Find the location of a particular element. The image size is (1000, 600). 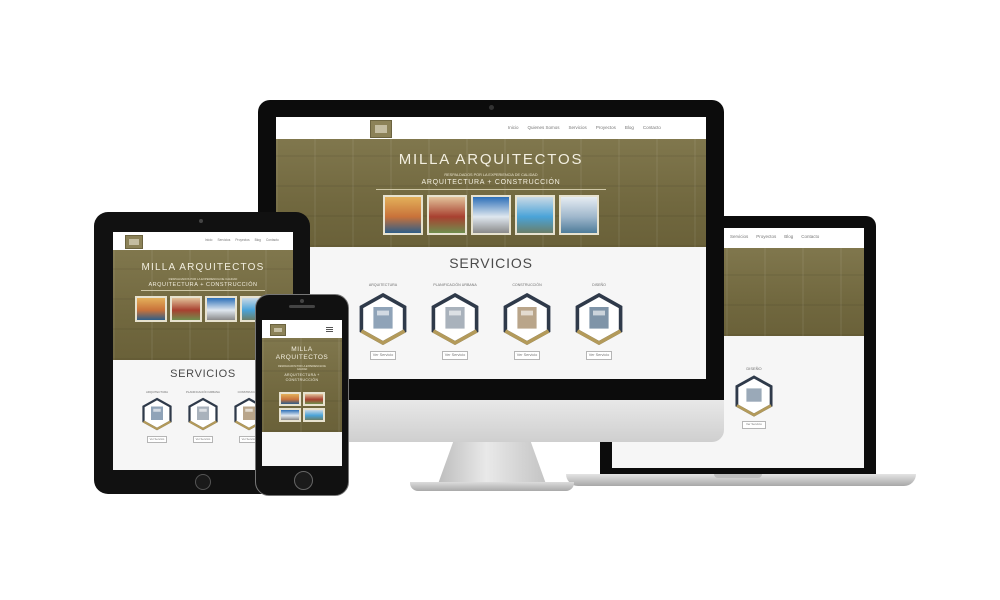

tablet-hero-title: MILLA ARQUITECTOS is located at coordinates (203, 267).